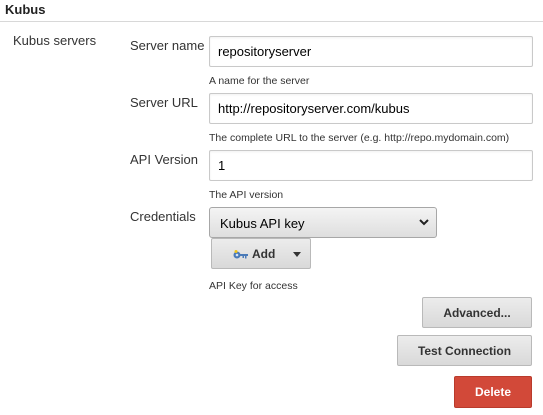 This screenshot has height=415, width=543. I want to click on server-name-help: A name for the server, so click(259, 81).